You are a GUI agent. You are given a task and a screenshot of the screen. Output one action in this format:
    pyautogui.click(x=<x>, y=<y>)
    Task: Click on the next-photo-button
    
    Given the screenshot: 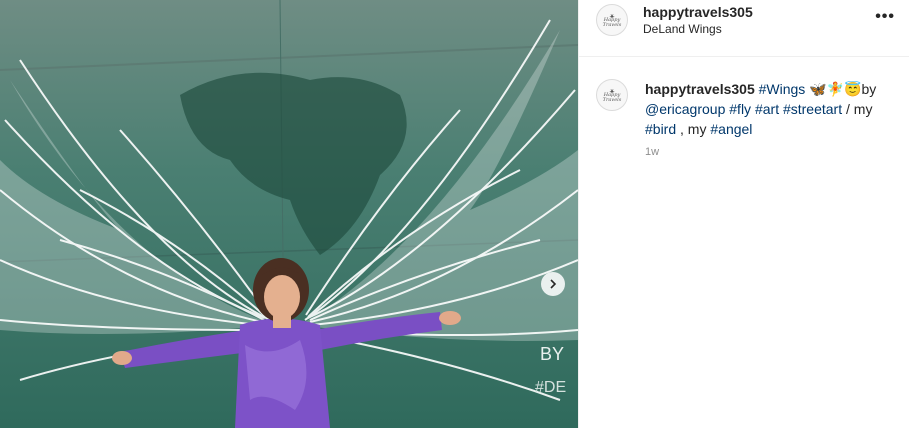 What is the action you would take?
    pyautogui.click(x=553, y=284)
    